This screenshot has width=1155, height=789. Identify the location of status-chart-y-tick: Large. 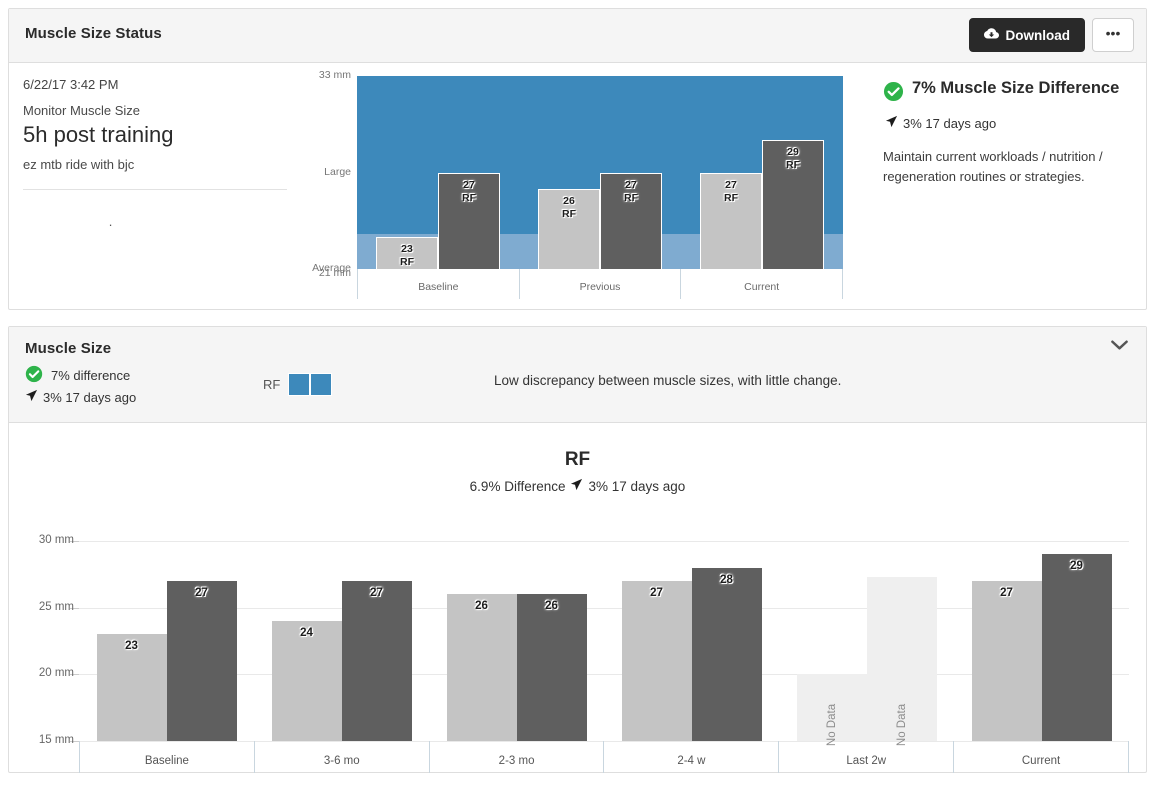
(337, 171).